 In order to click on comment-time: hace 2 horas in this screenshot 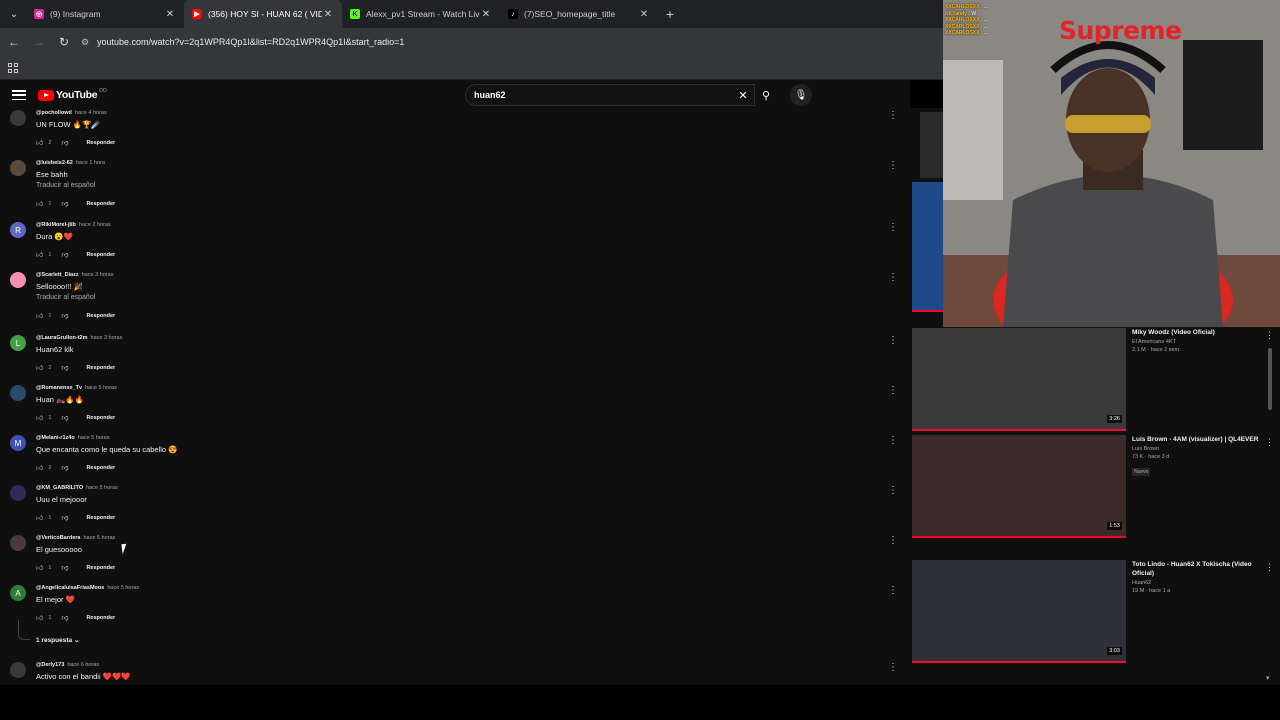, I will do `click(95, 225)`.